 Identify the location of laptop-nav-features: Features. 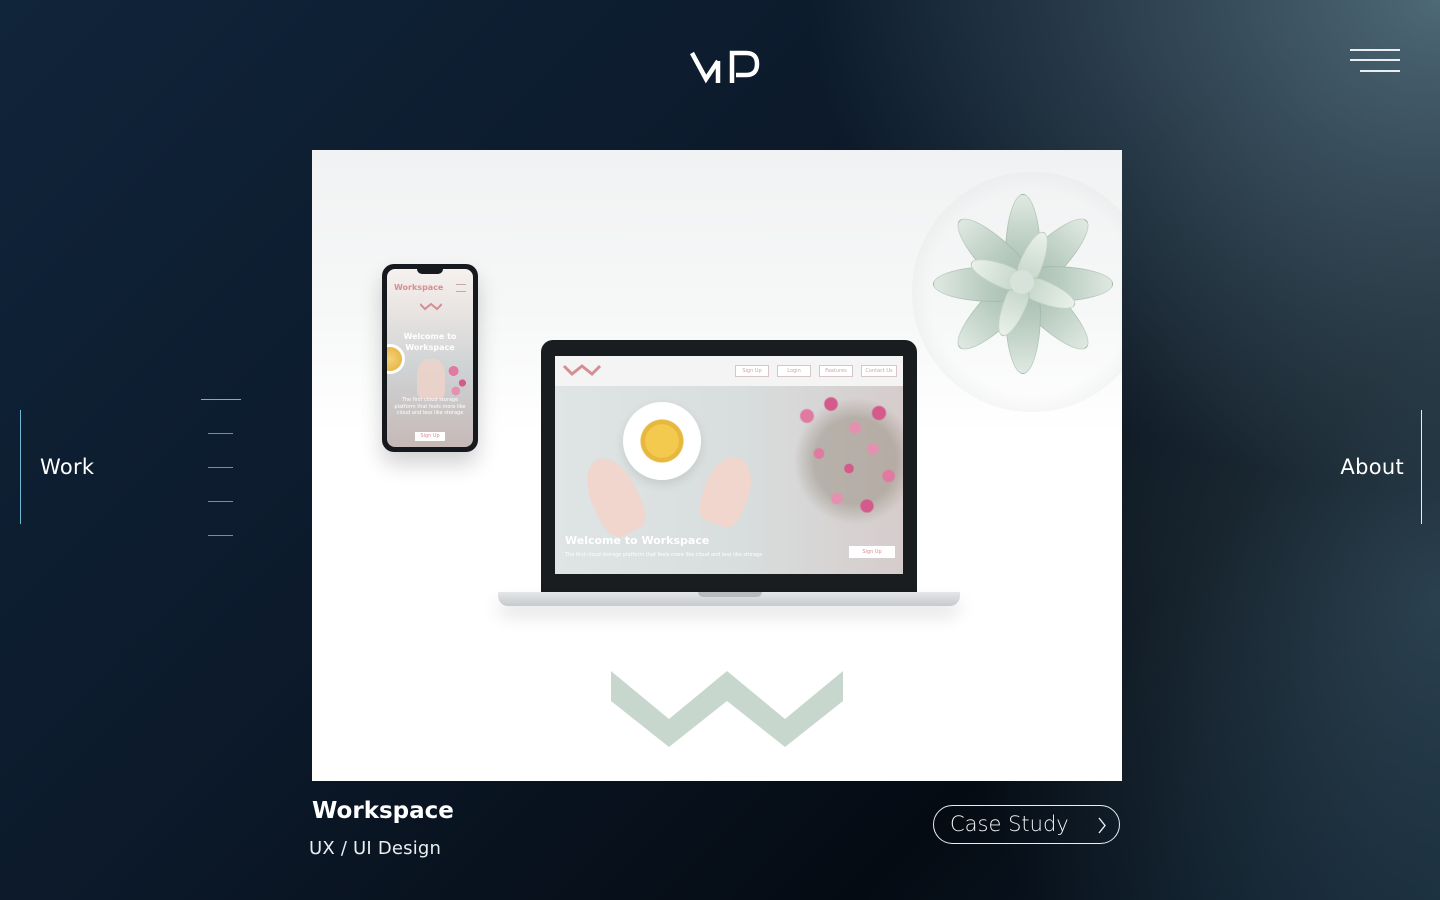
(836, 371).